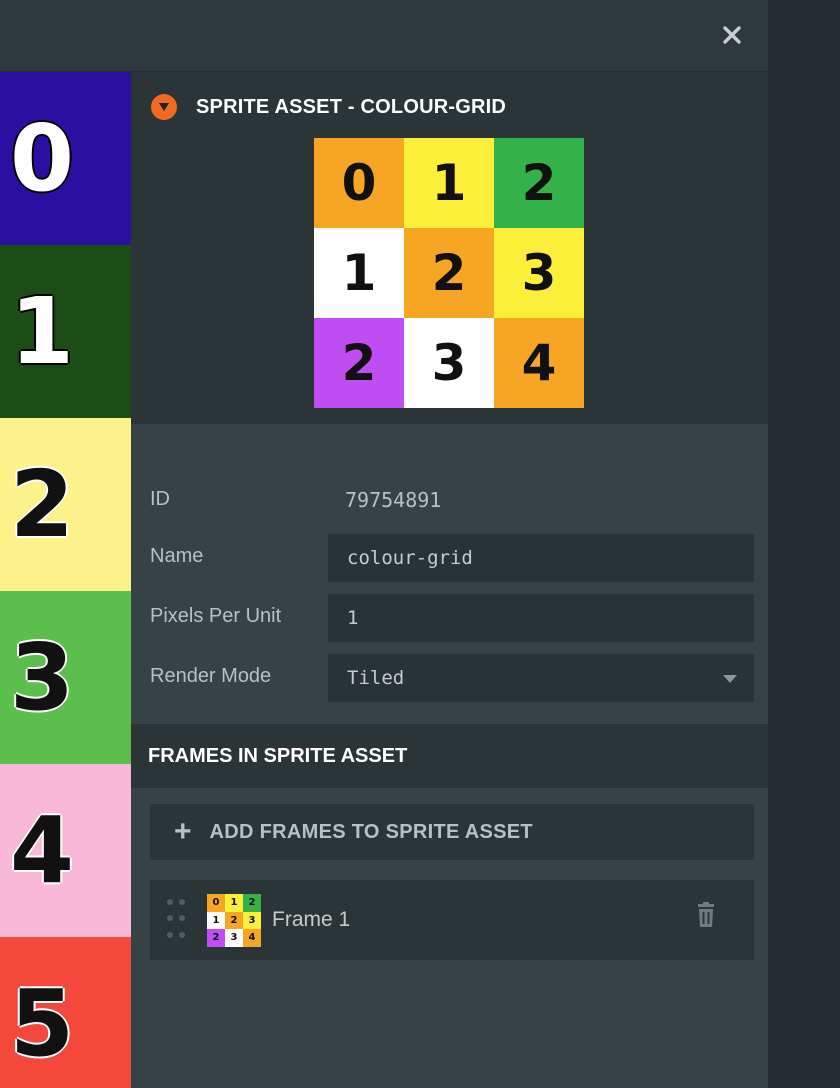  What do you see at coordinates (216, 903) in the screenshot?
I see `thumbnail-cell: 0` at bounding box center [216, 903].